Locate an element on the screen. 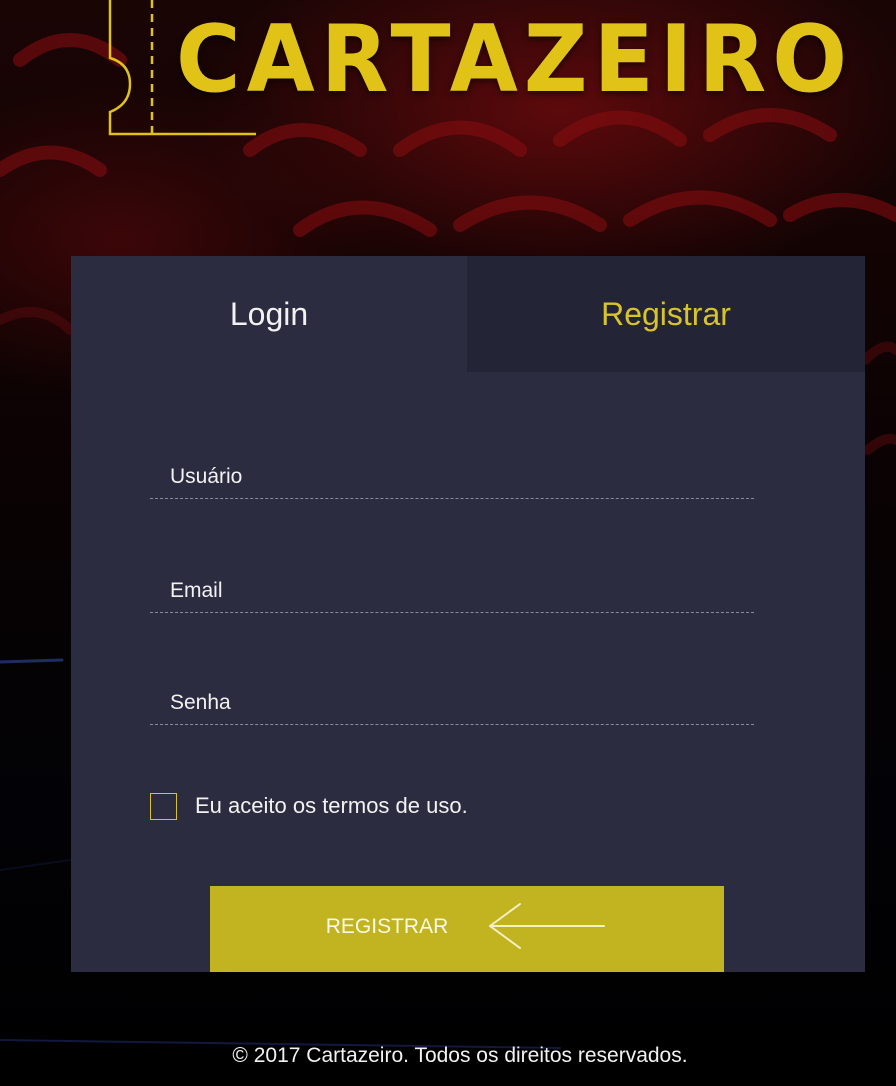 The width and height of the screenshot is (896, 1086). username-field is located at coordinates (452, 475).